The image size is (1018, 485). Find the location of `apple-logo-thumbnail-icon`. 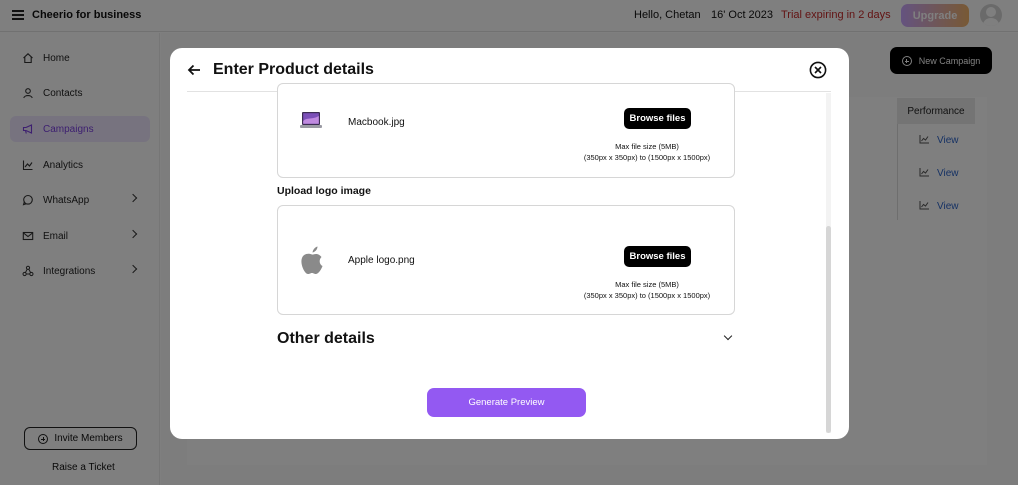

apple-logo-thumbnail-icon is located at coordinates (312, 262).